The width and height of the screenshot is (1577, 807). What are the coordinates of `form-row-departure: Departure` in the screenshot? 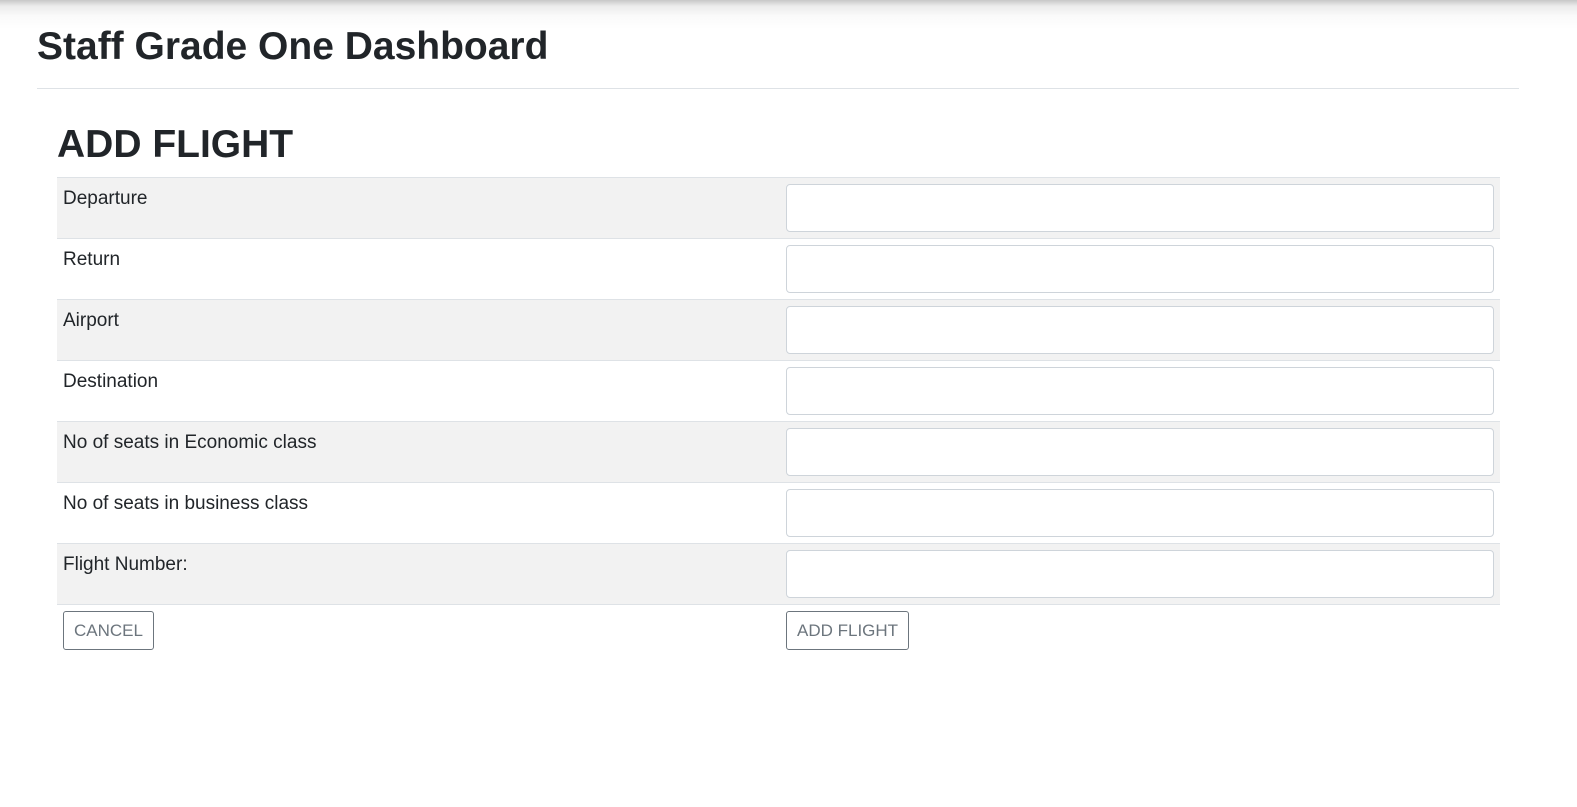 It's located at (778, 208).